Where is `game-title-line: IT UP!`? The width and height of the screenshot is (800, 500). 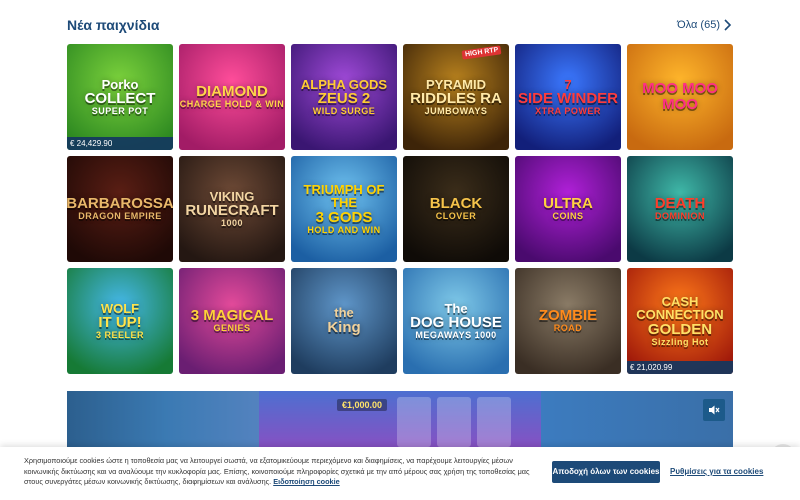
game-title-line: IT UP! is located at coordinates (120, 323).